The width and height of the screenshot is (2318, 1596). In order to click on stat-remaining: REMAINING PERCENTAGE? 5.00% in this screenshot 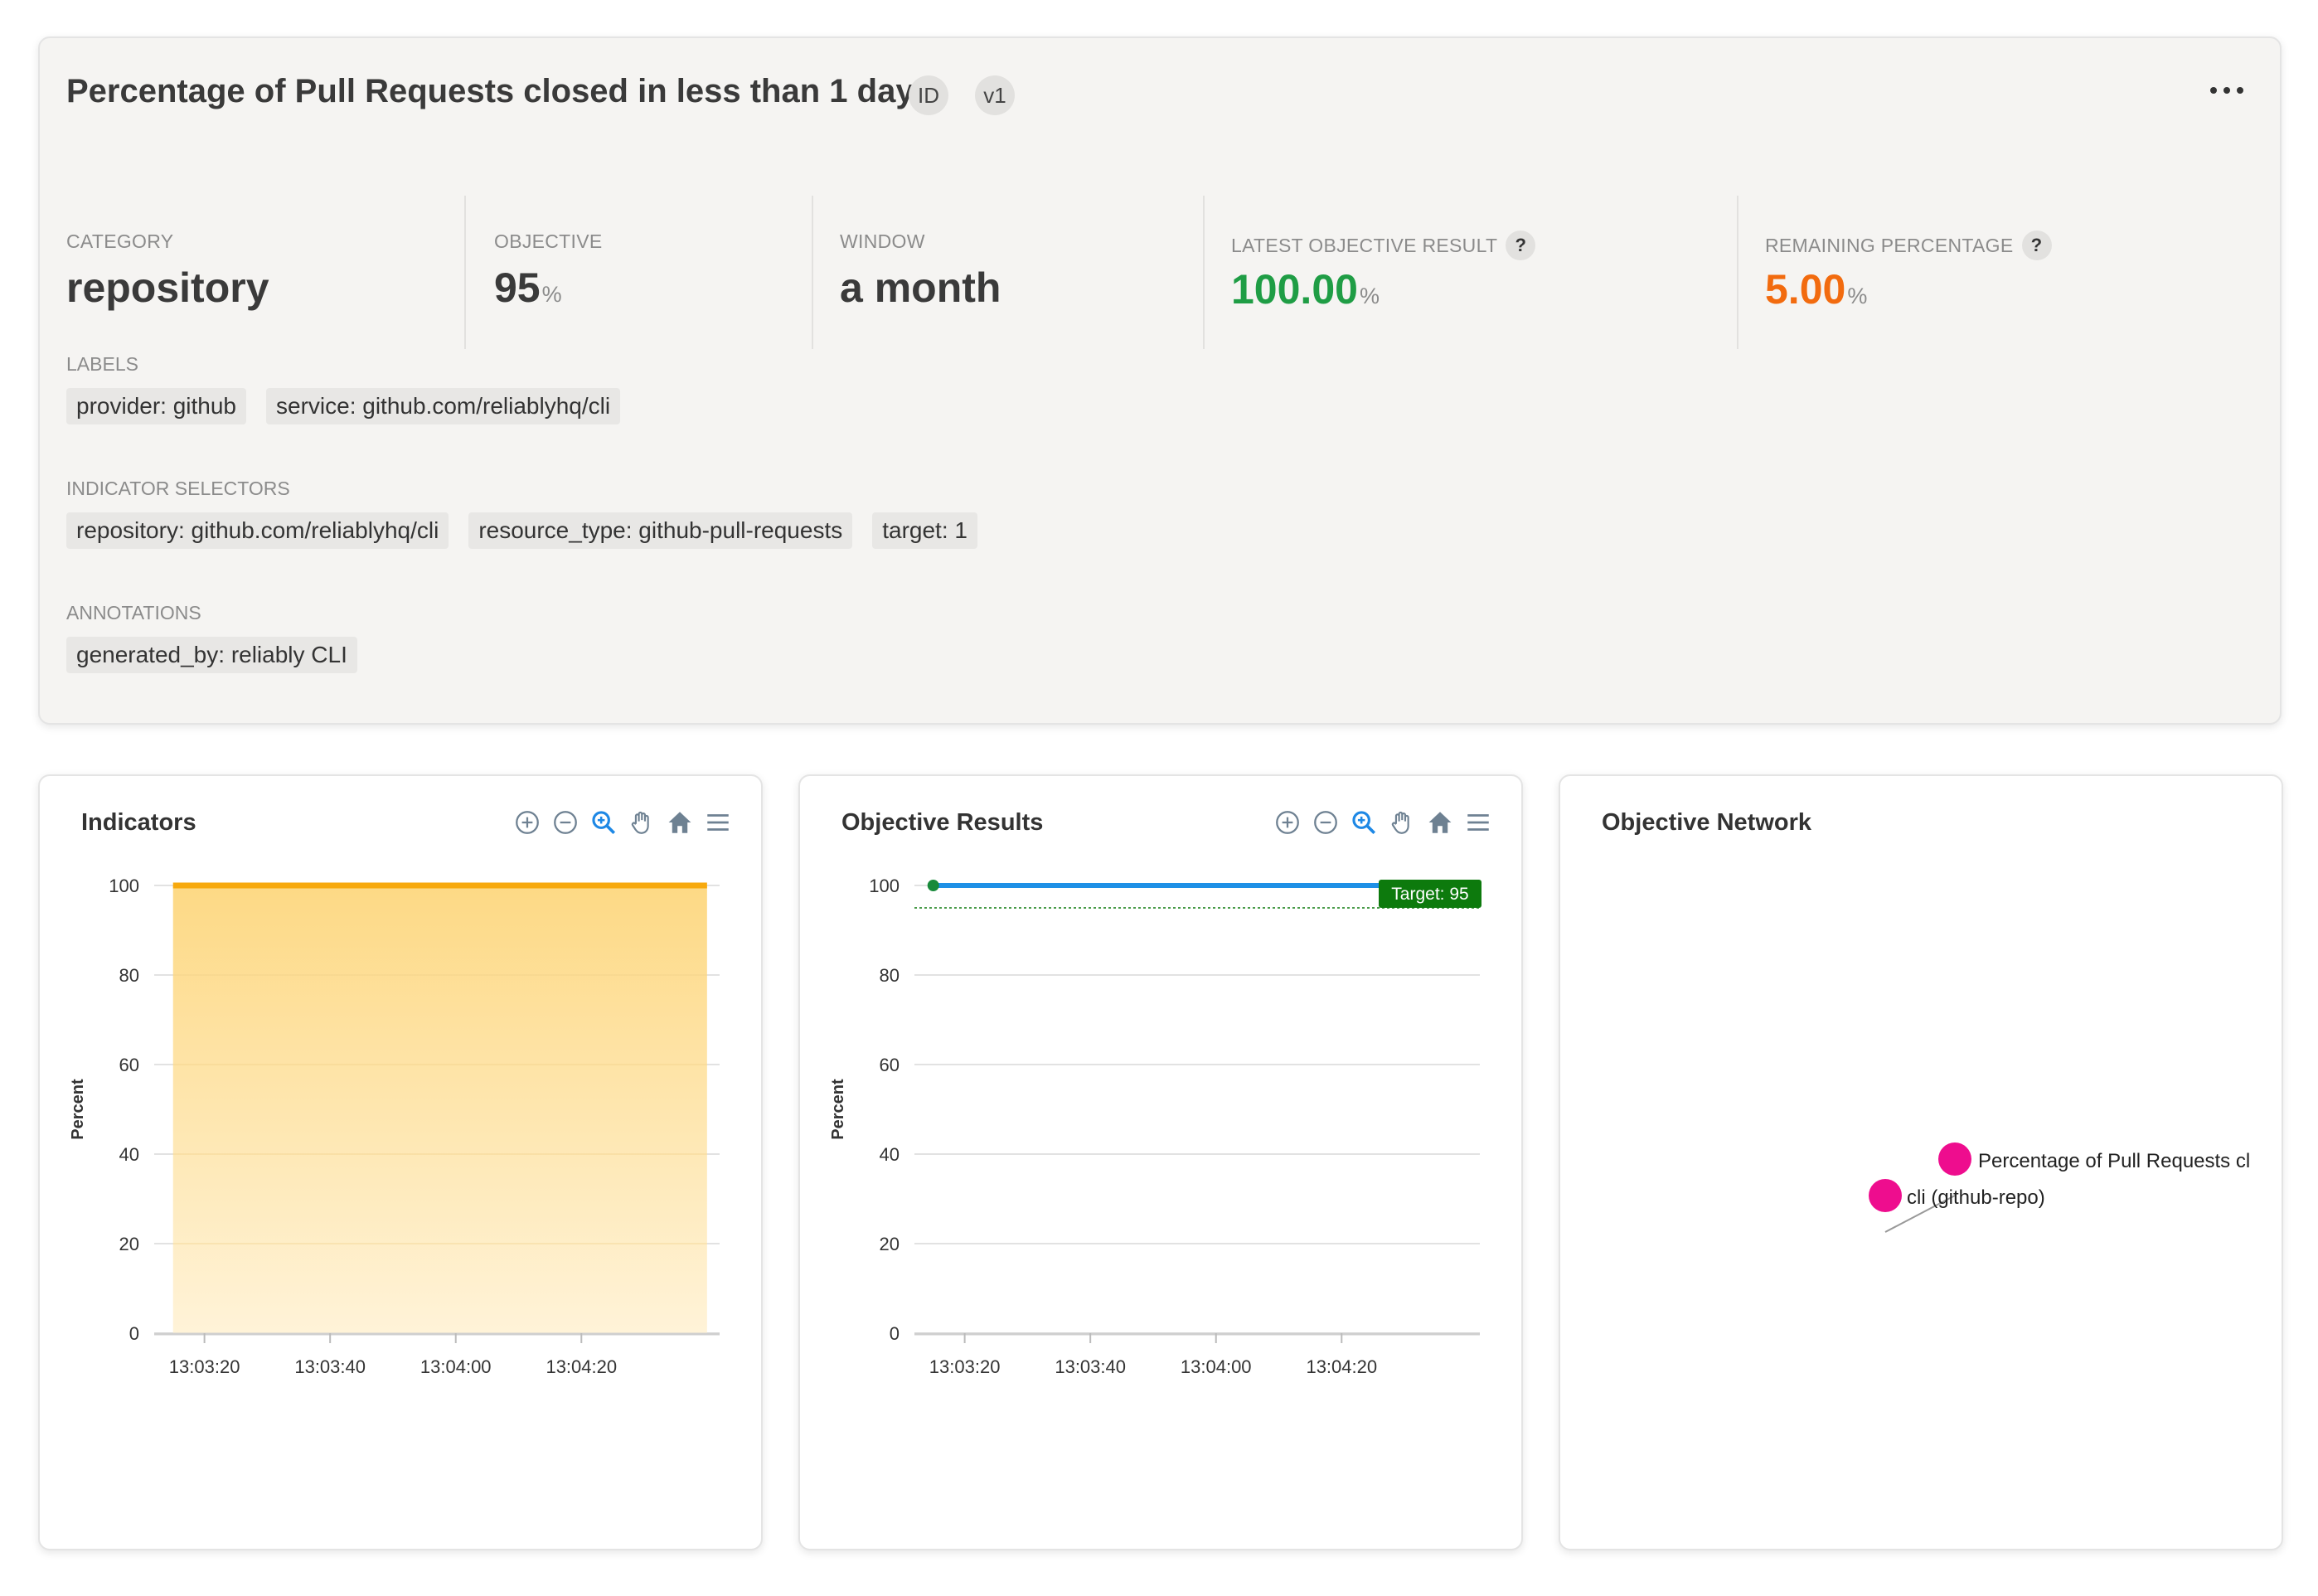, I will do `click(2002, 273)`.